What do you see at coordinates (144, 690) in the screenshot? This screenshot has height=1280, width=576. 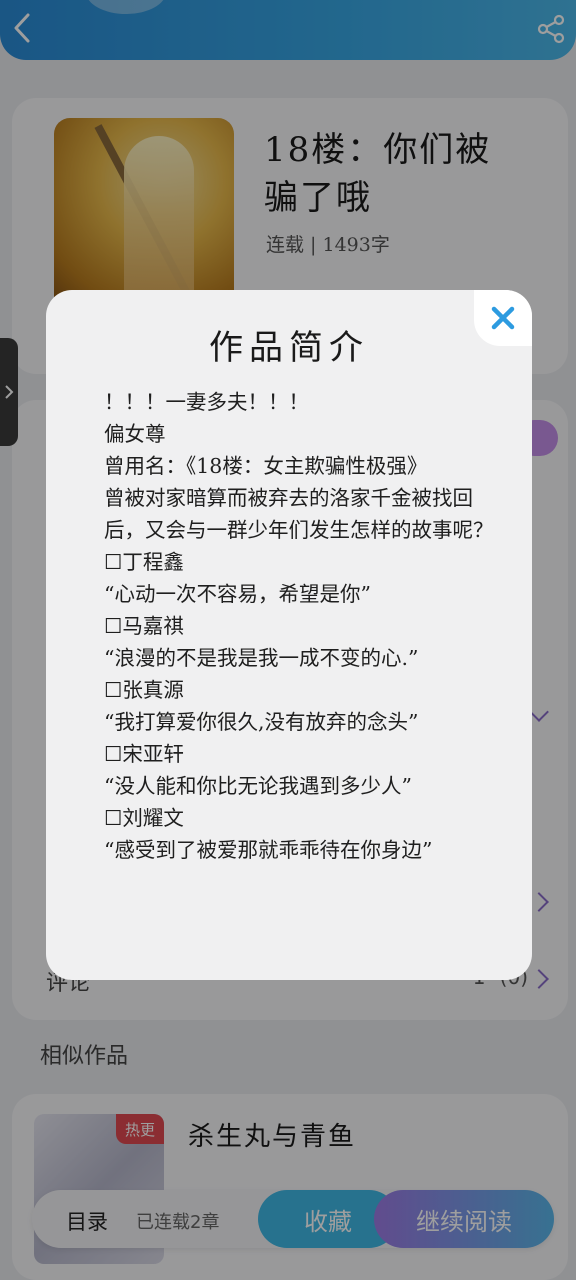 I see `intro-line: ☐张真源` at bounding box center [144, 690].